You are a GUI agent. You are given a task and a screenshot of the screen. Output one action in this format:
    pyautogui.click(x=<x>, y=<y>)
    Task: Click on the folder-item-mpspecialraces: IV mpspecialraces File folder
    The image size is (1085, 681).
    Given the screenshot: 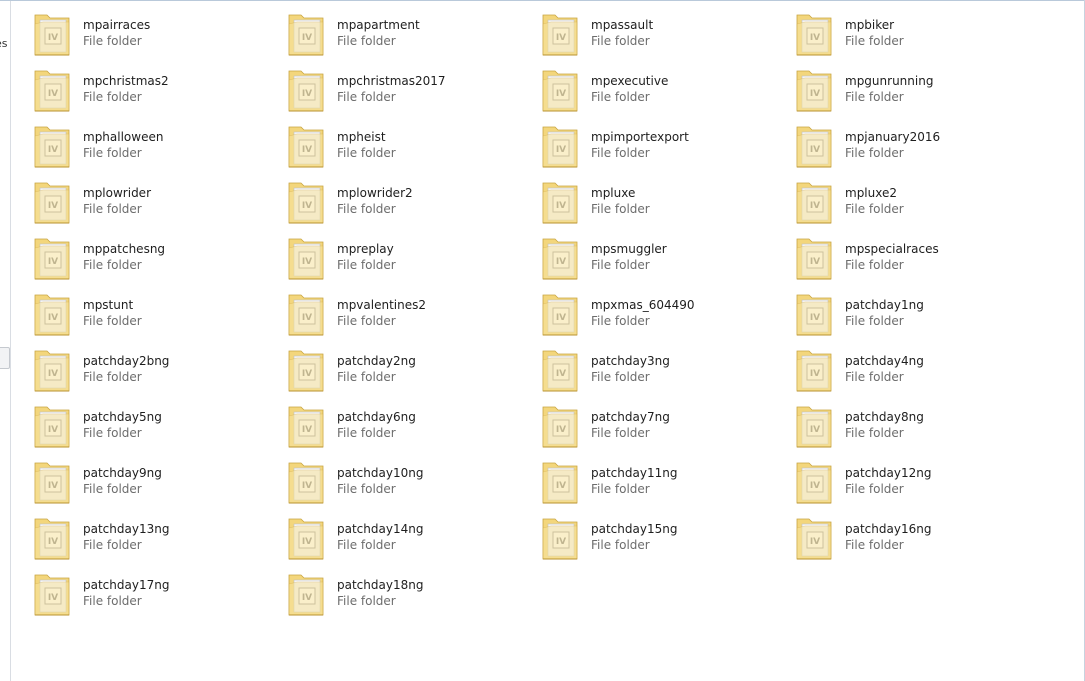 What is the action you would take?
    pyautogui.click(x=922, y=260)
    